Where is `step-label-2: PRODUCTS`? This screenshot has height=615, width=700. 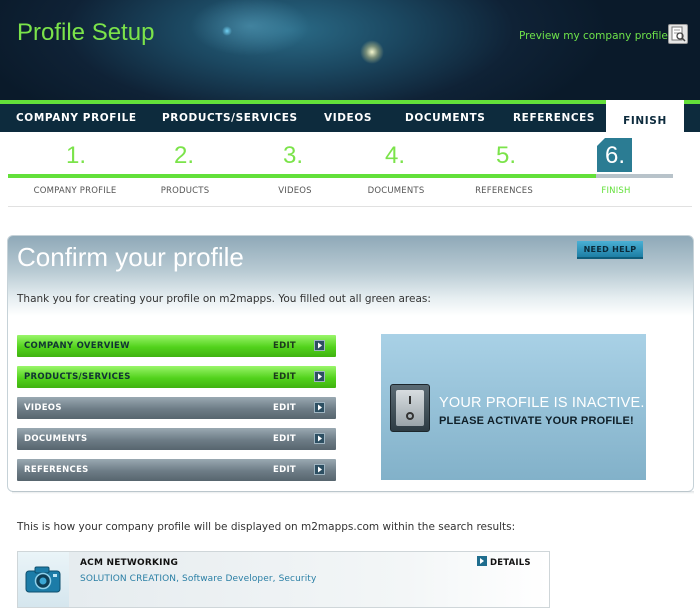 step-label-2: PRODUCTS is located at coordinates (185, 191).